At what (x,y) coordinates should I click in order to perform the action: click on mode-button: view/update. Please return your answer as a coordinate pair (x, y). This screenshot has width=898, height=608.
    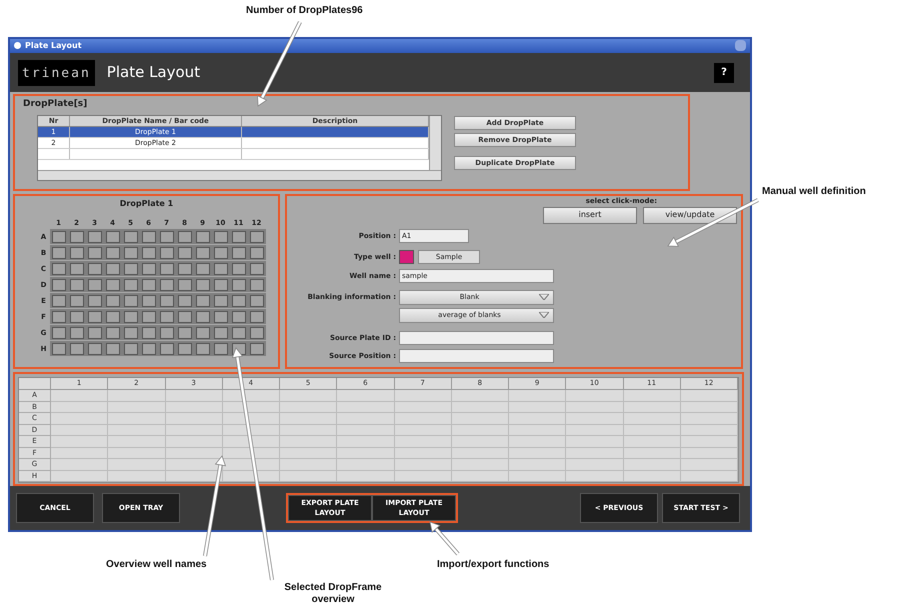
    Looking at the image, I should click on (690, 215).